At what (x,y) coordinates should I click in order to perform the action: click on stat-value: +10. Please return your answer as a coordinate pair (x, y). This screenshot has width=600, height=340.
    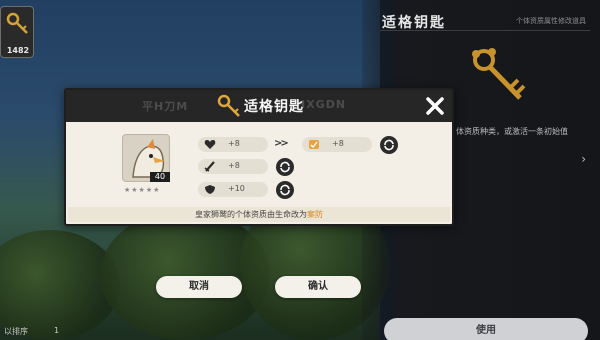
    Looking at the image, I should click on (236, 188).